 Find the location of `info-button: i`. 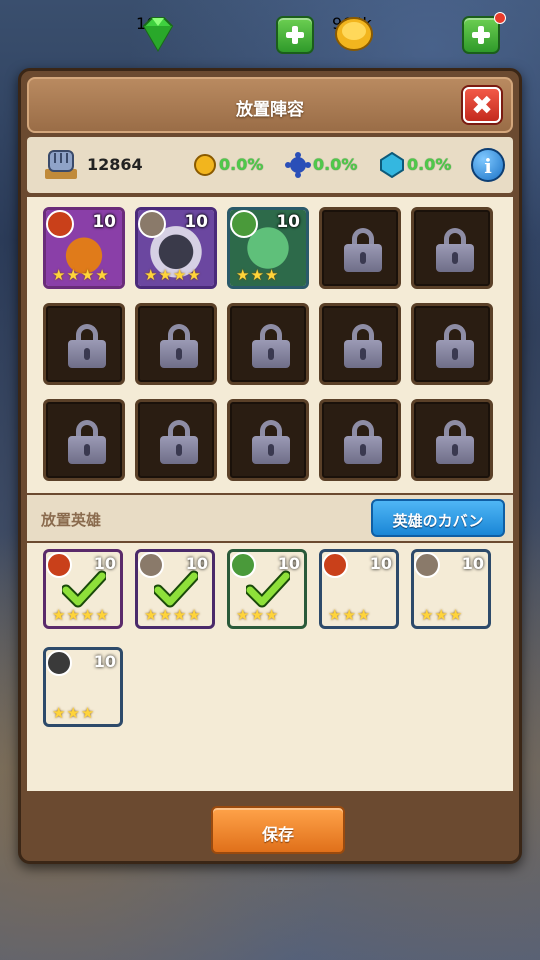

info-button: i is located at coordinates (488, 165).